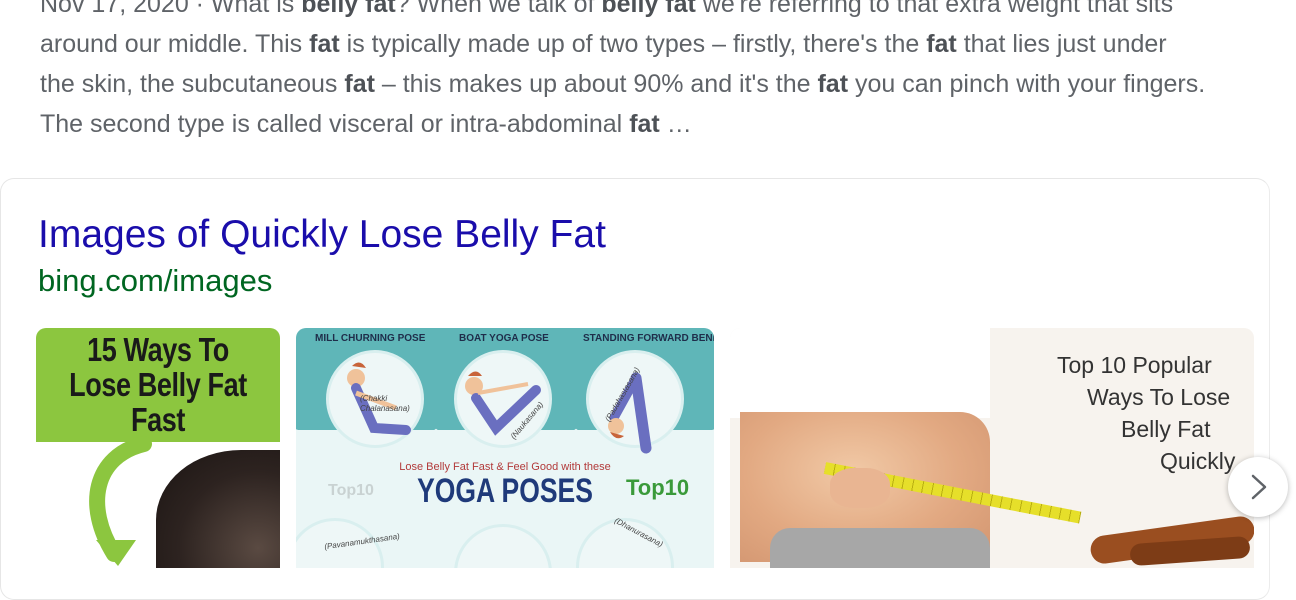 The image size is (1296, 600). Describe the element at coordinates (218, 509) in the screenshot. I see `thumbnail-photo` at that location.